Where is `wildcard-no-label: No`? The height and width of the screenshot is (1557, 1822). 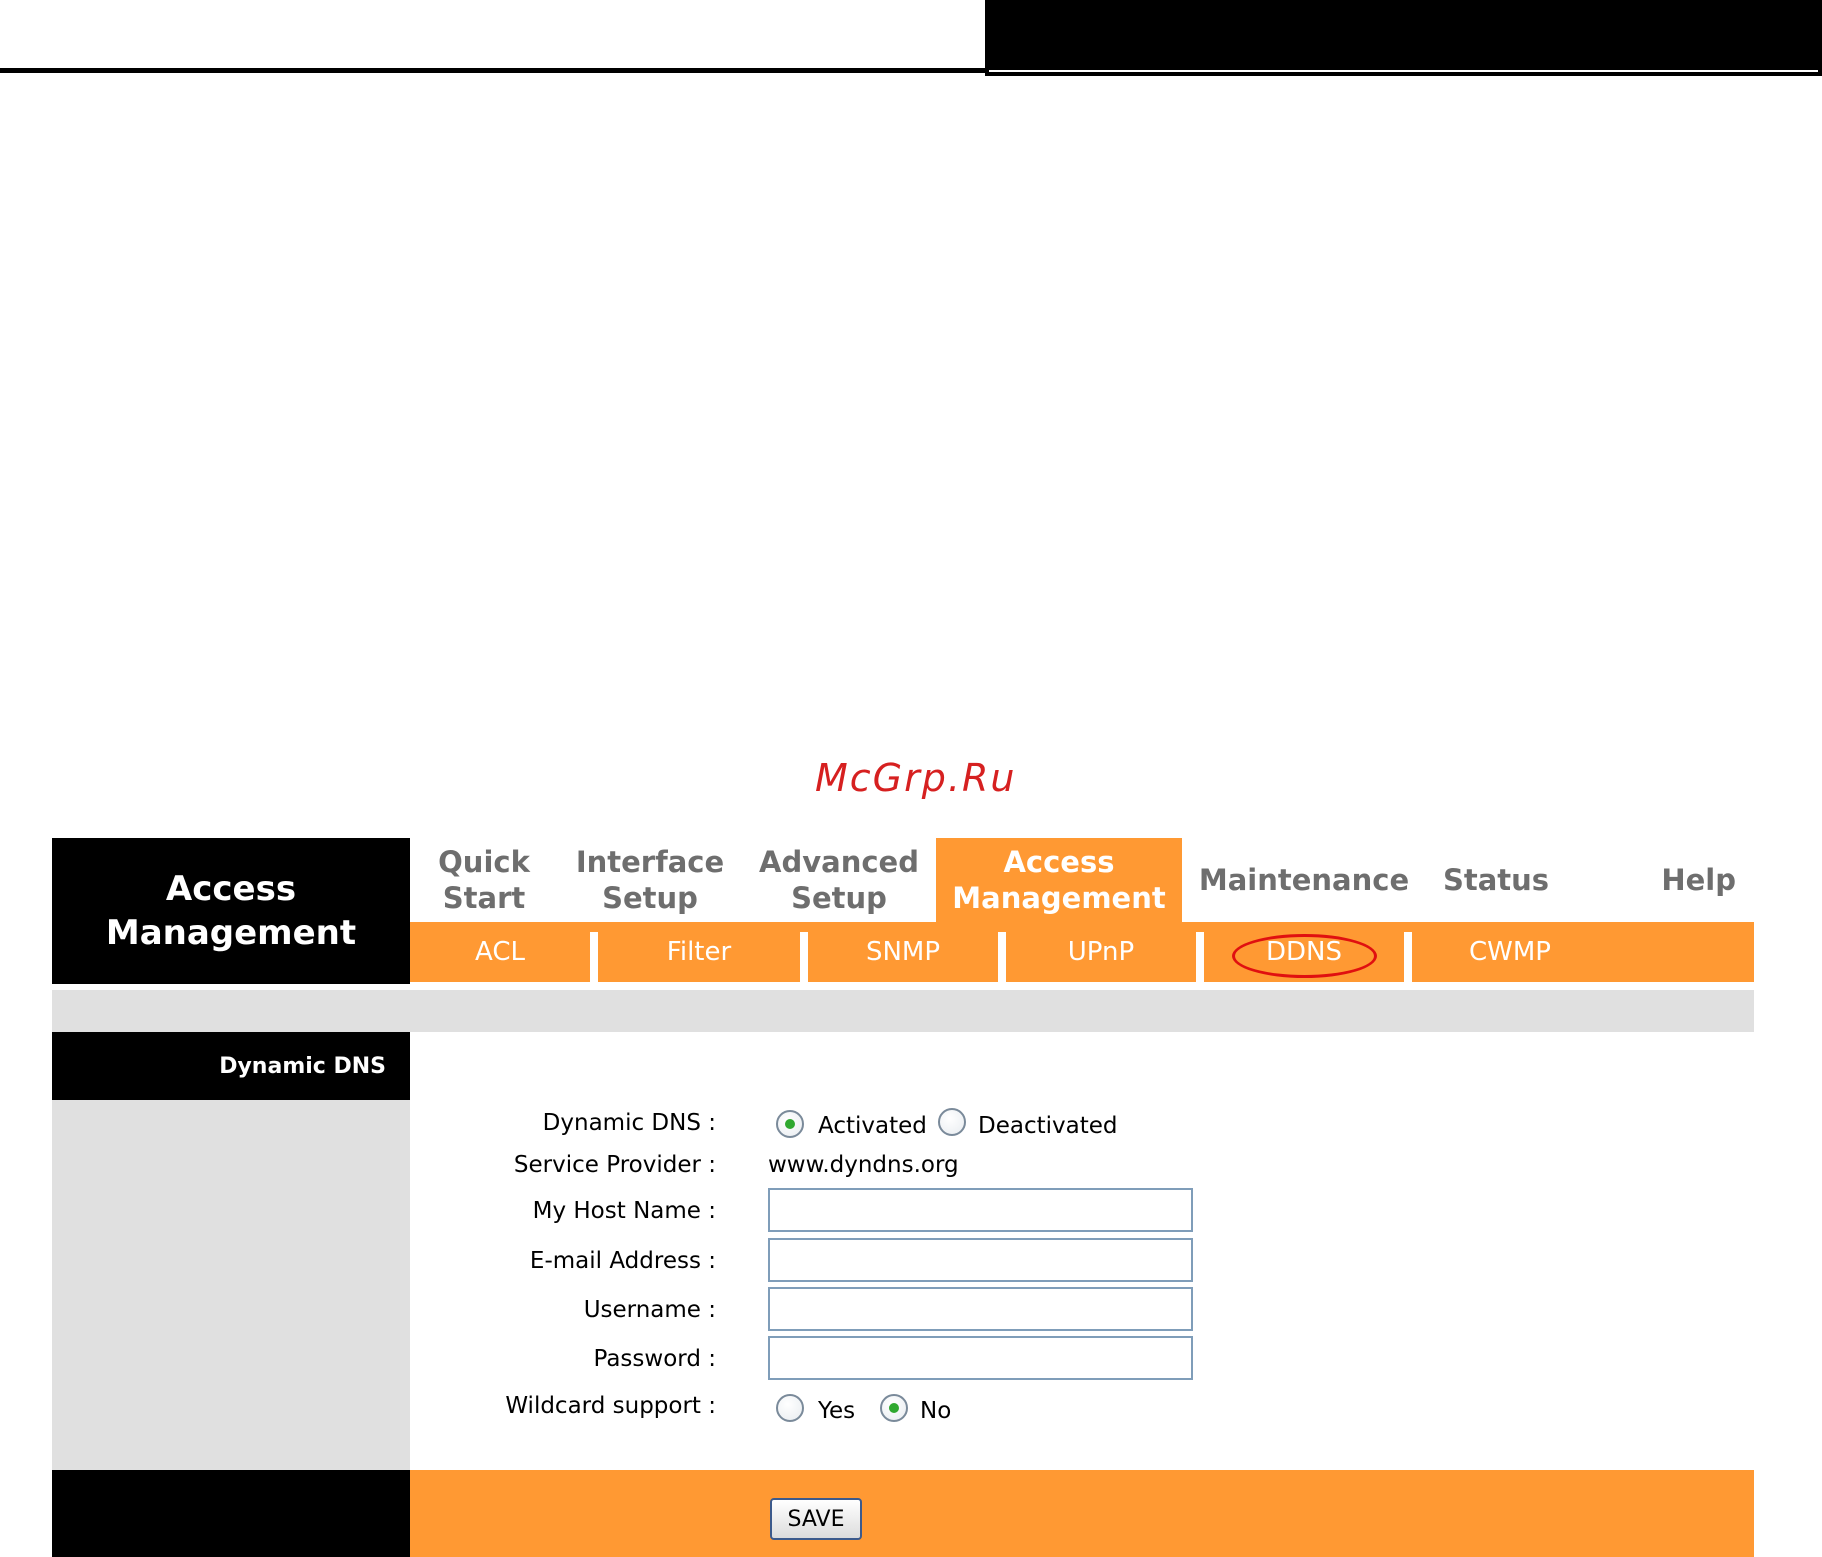 wildcard-no-label: No is located at coordinates (936, 1411).